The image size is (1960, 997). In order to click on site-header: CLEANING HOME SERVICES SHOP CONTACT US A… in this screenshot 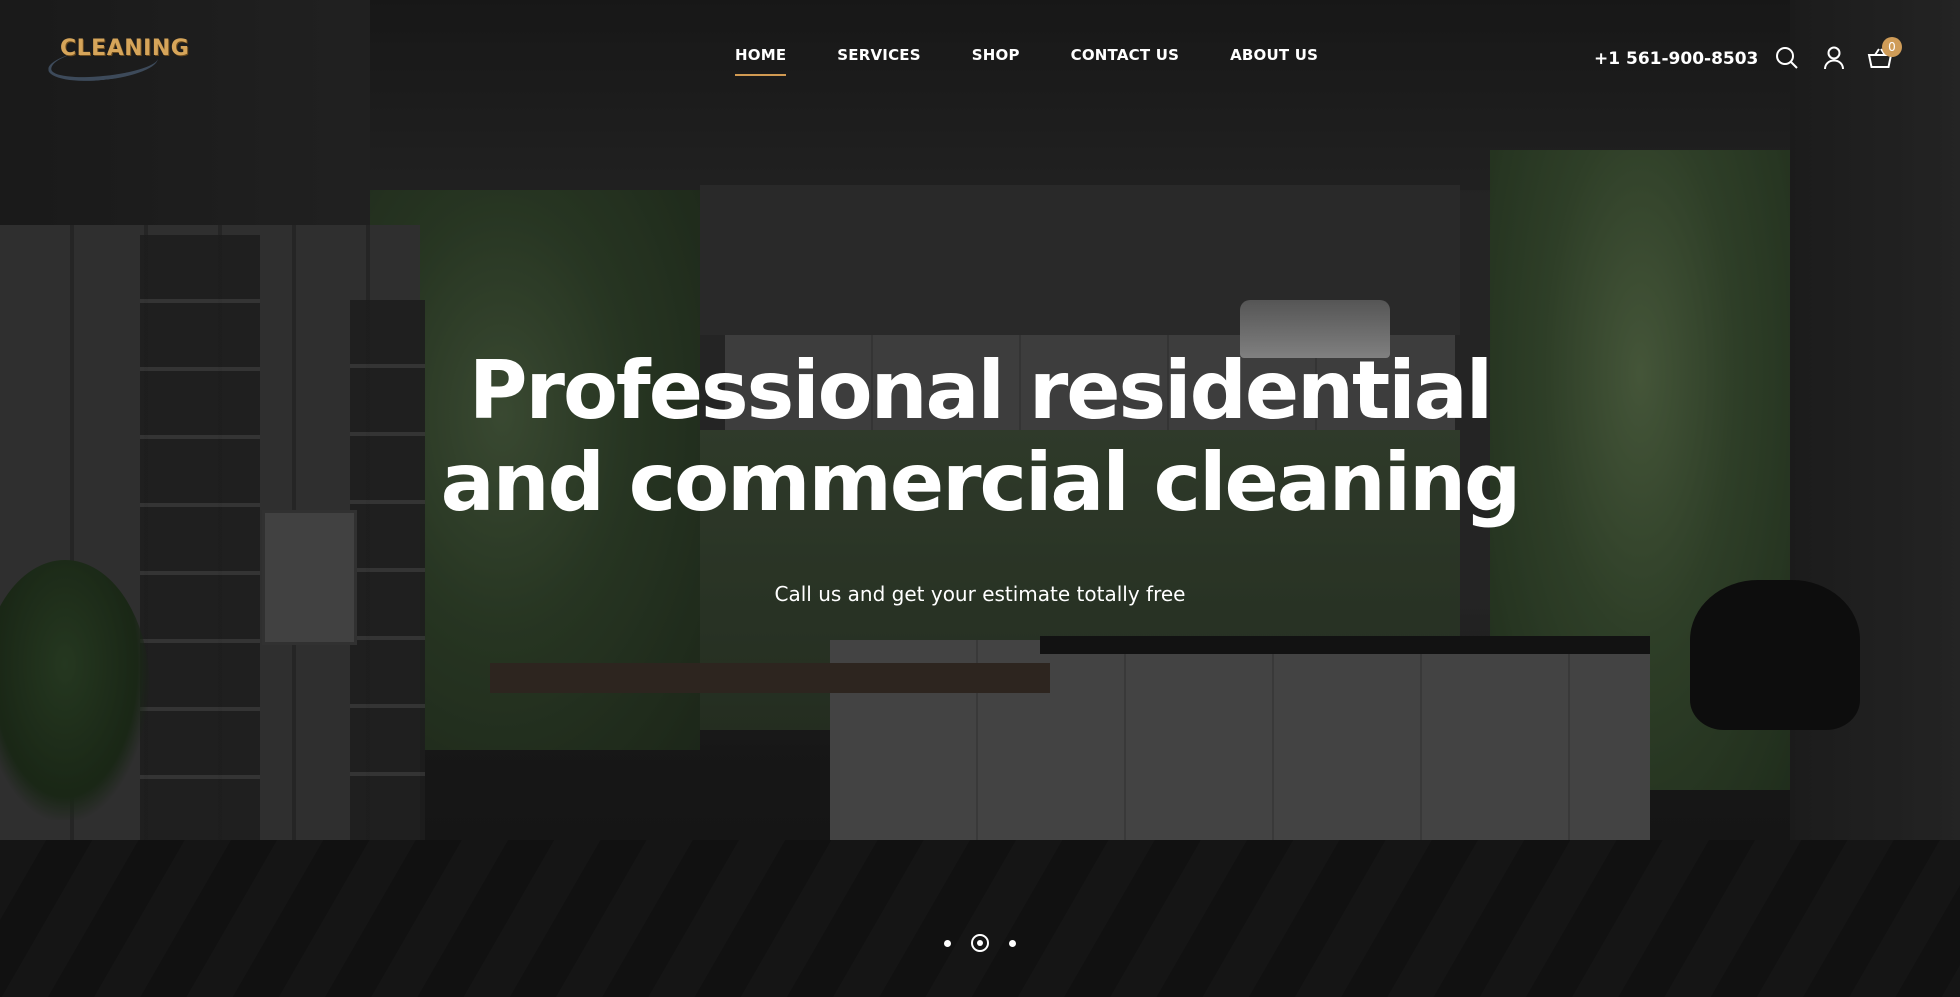, I will do `click(980, 59)`.